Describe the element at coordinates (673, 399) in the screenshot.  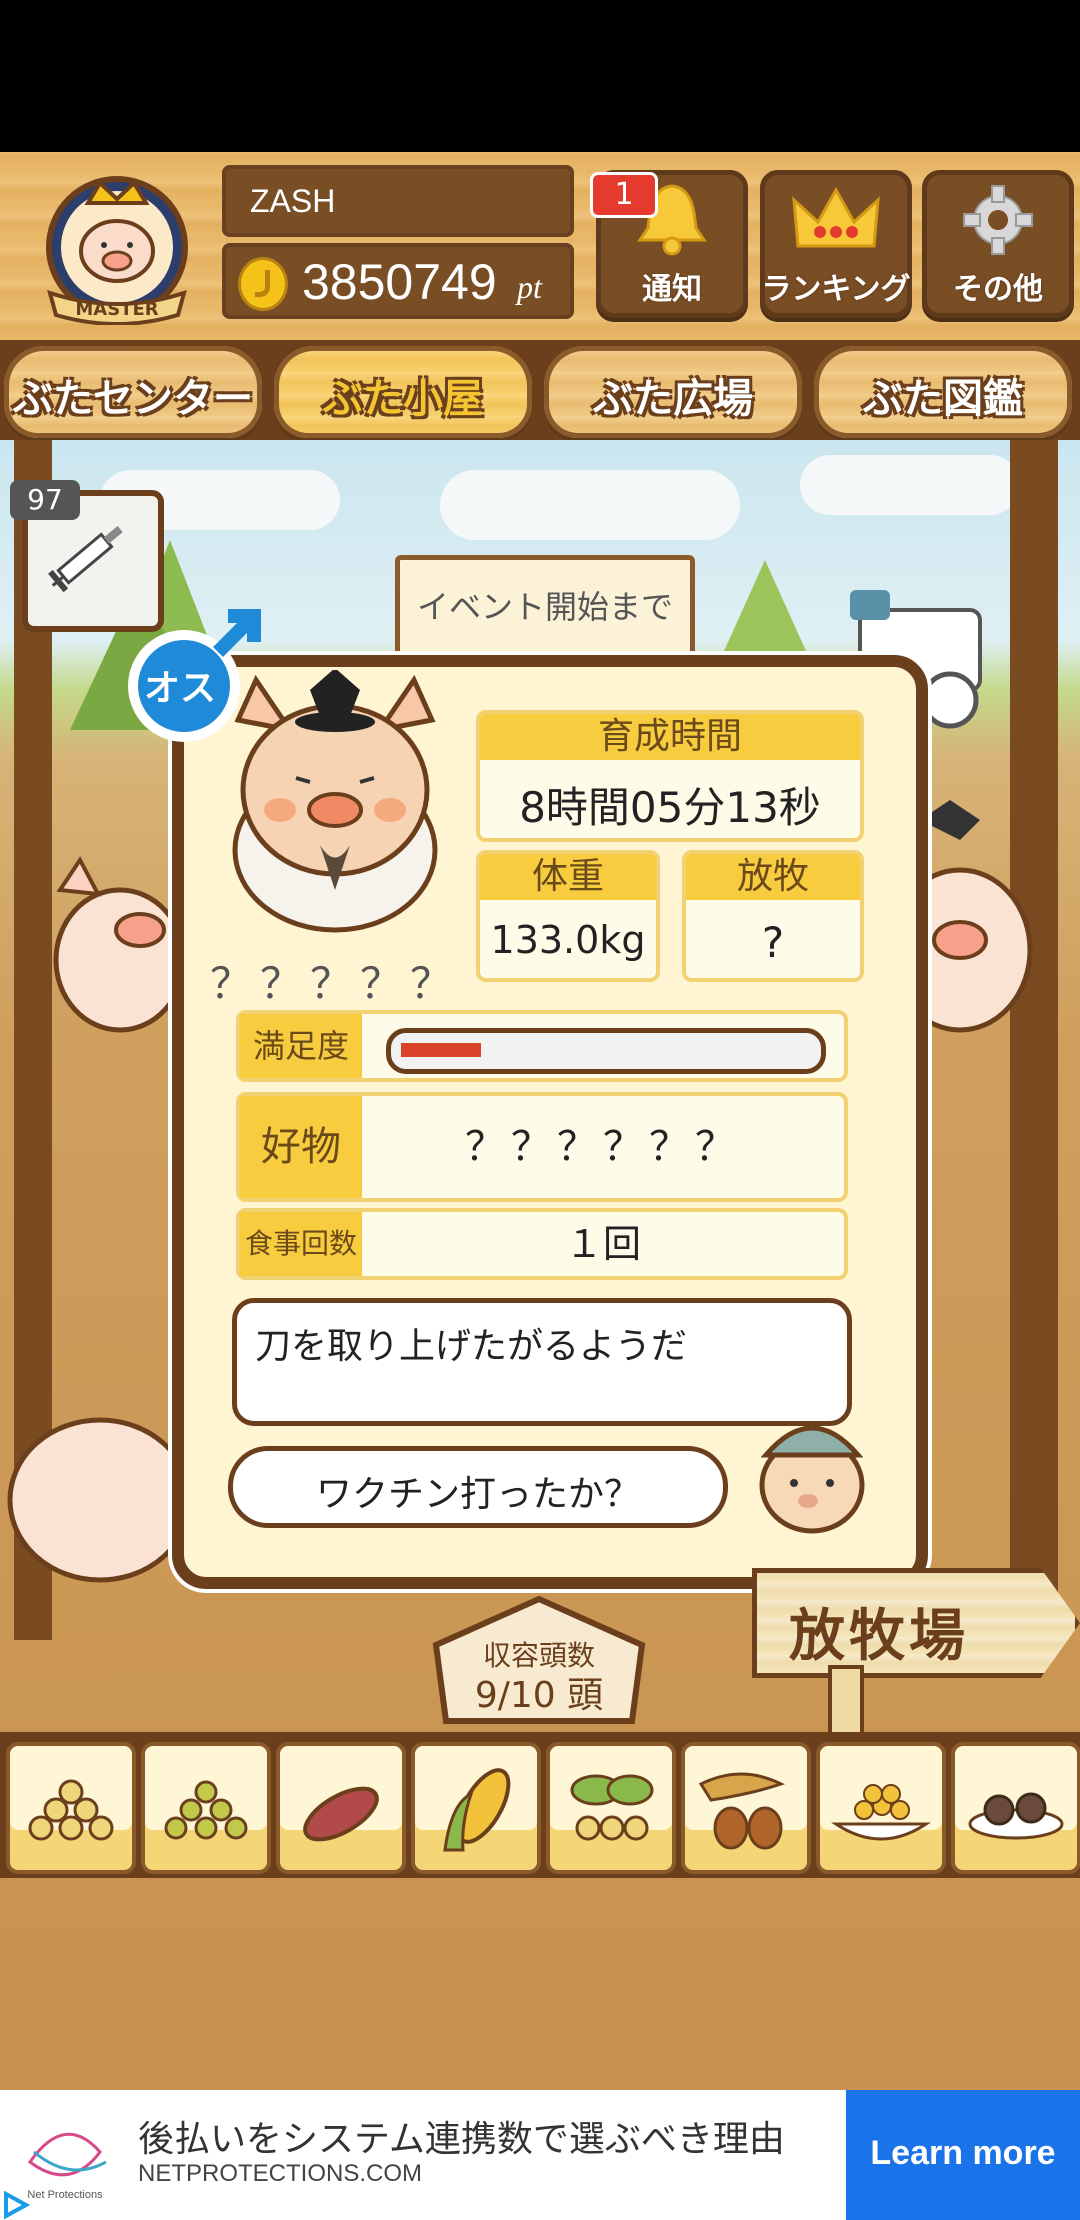
I see `tab-label: ぶた広場` at that location.